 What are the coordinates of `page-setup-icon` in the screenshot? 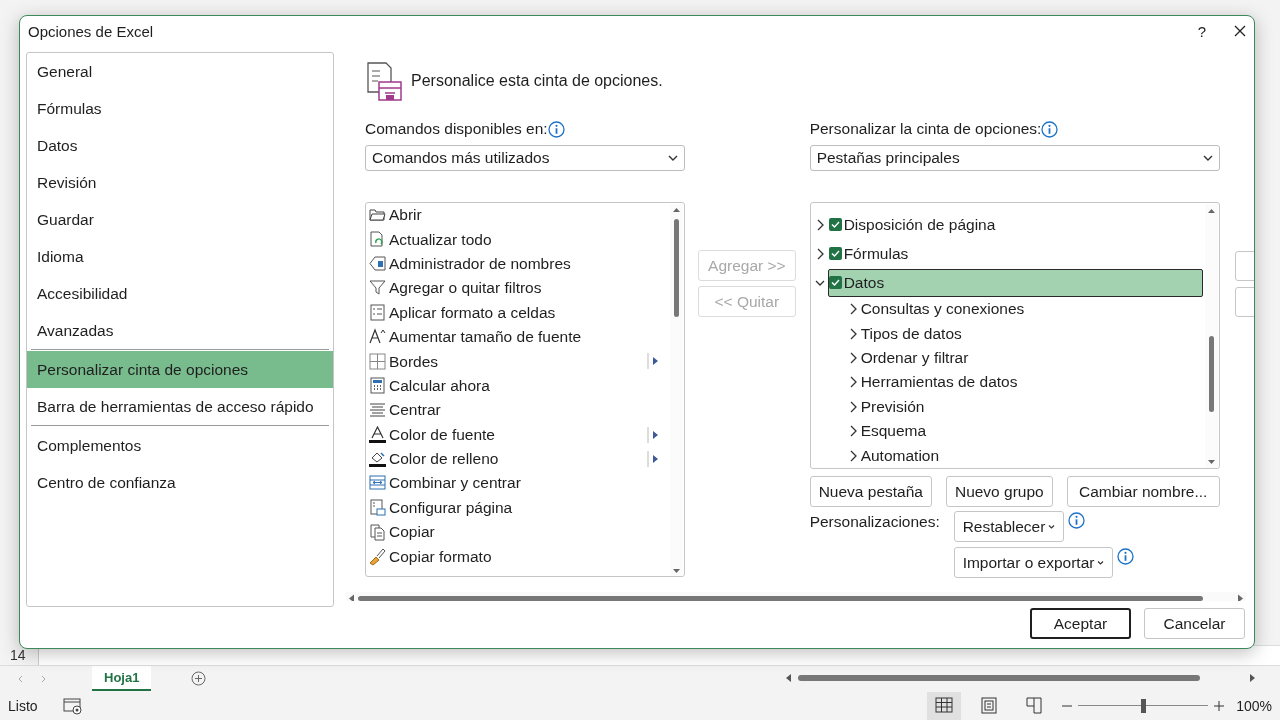 It's located at (378, 507).